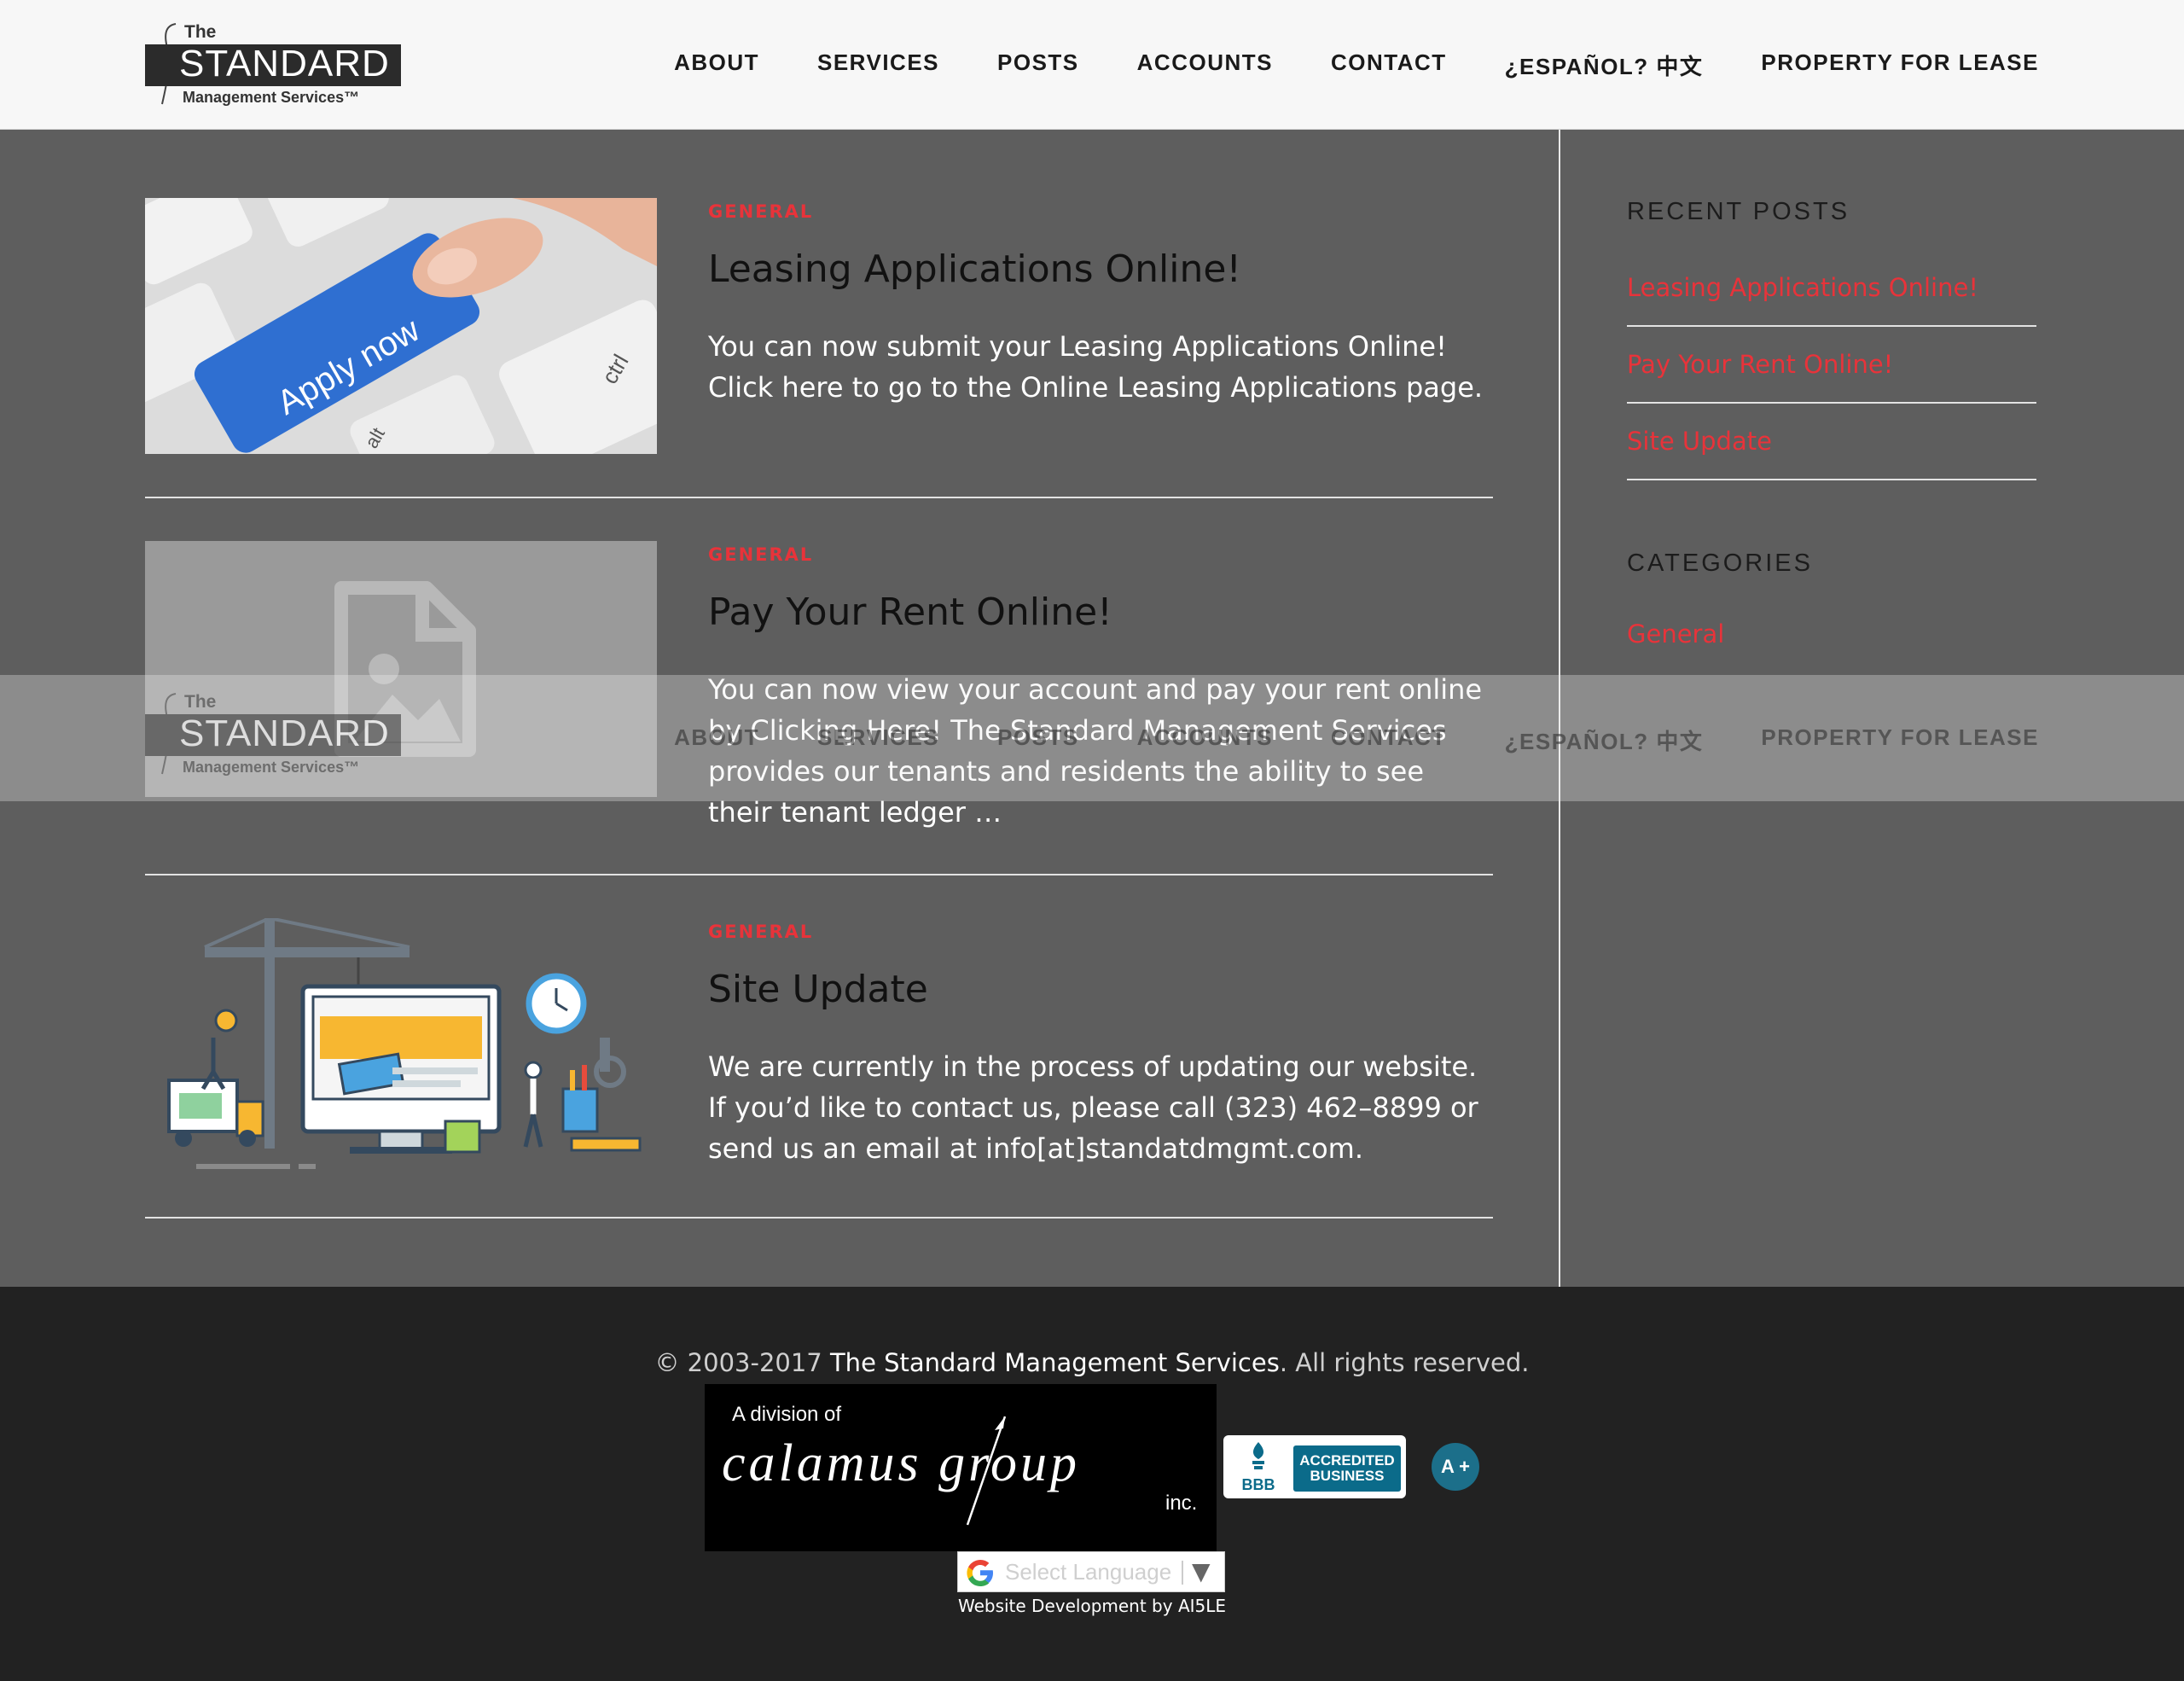 The width and height of the screenshot is (2184, 1681). Describe the element at coordinates (1202, 1571) in the screenshot. I see `dropdown-arrow-icon: ▼` at that location.